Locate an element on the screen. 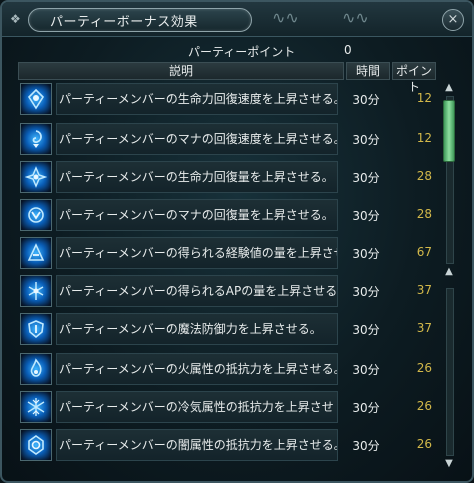 The image size is (474, 483). scroll-track is located at coordinates (450, 372).